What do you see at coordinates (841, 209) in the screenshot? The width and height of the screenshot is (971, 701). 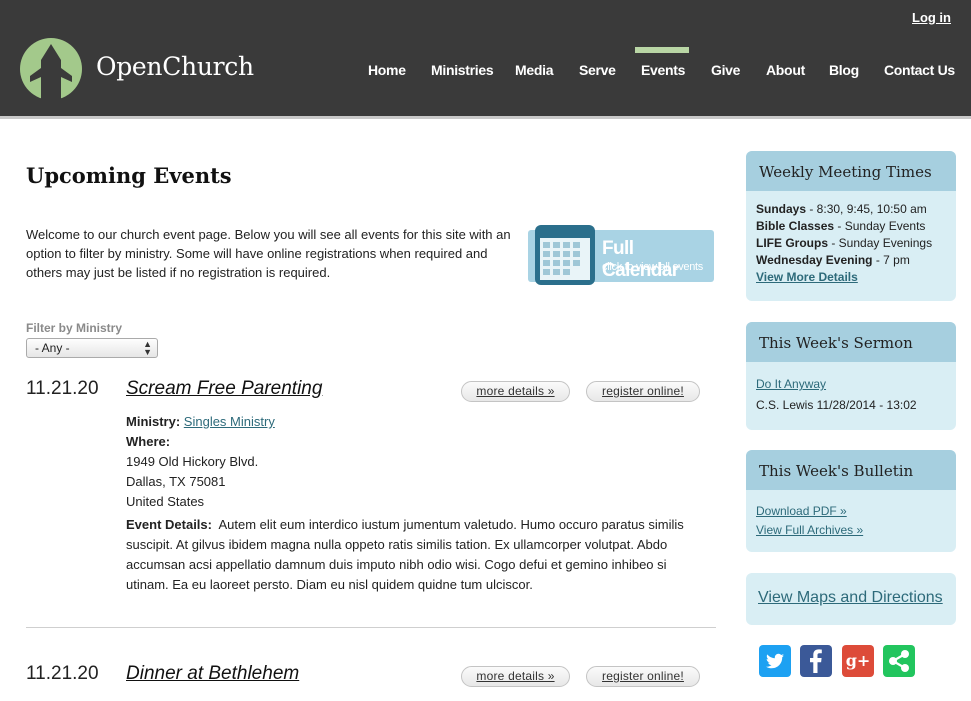 I see `meeting-row: Sundays - 8:30, 9:45, 10:50 am` at bounding box center [841, 209].